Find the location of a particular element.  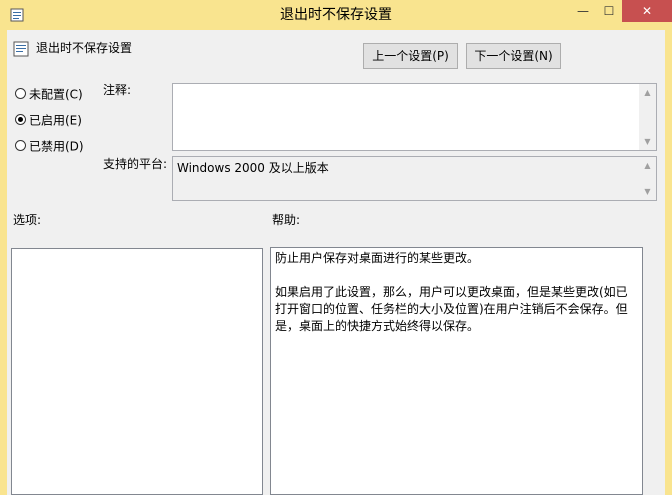

supported-platforms-field: Windows 2000 及以上版本 ▲ ▼ is located at coordinates (414, 178).